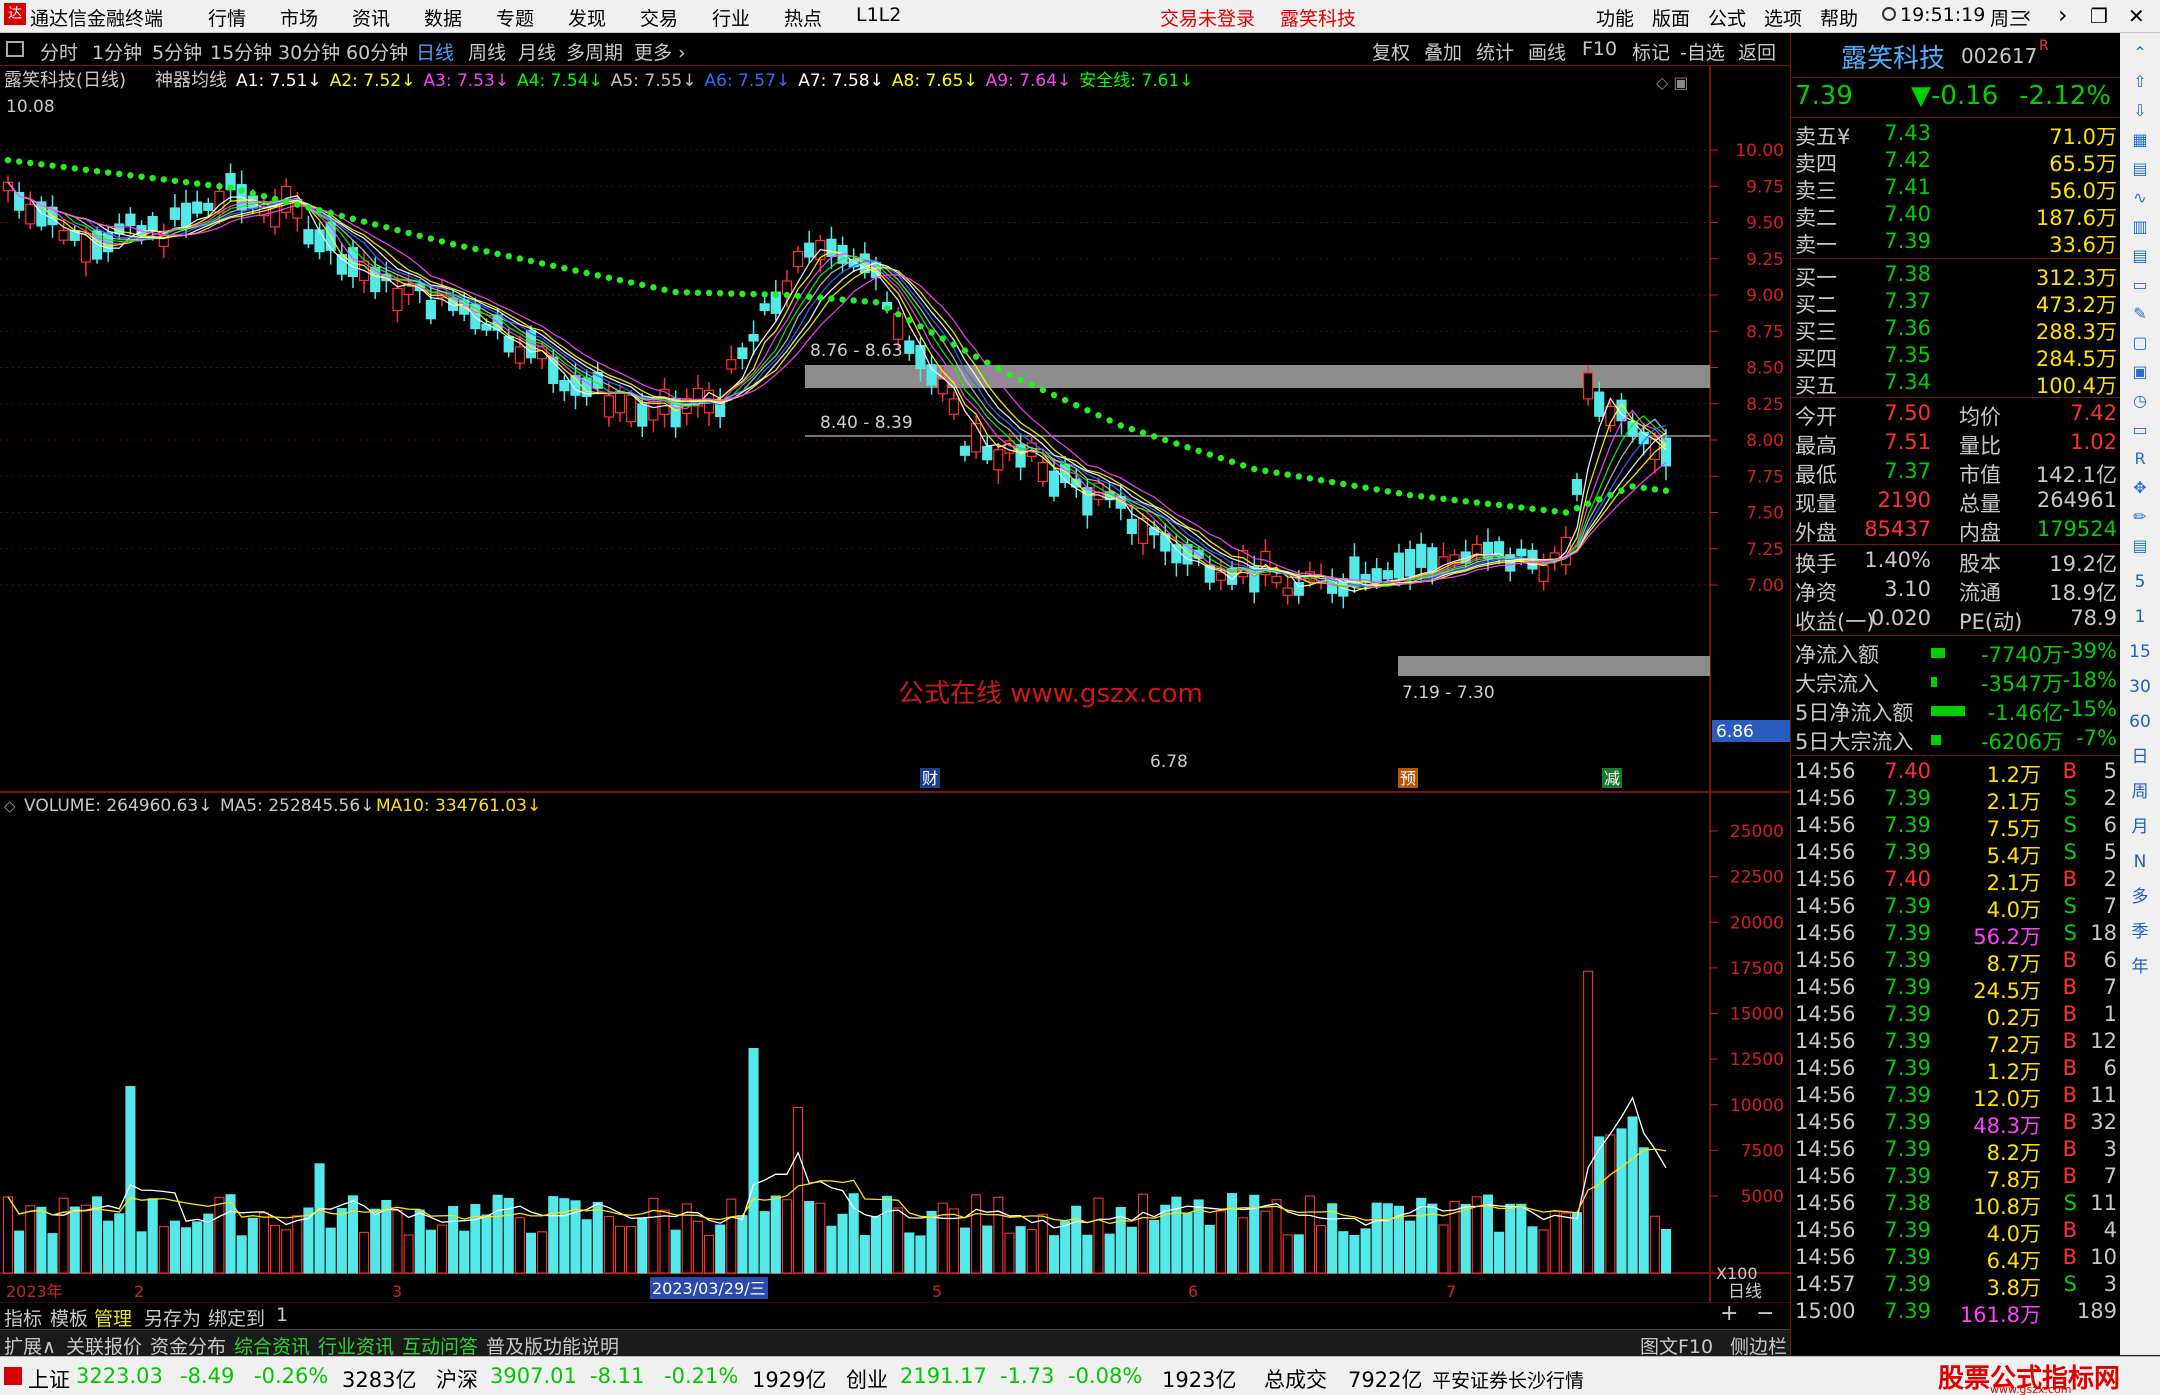 The height and width of the screenshot is (1395, 2160). What do you see at coordinates (2140, 897) in the screenshot?
I see `period-shortcut-10: 多` at bounding box center [2140, 897].